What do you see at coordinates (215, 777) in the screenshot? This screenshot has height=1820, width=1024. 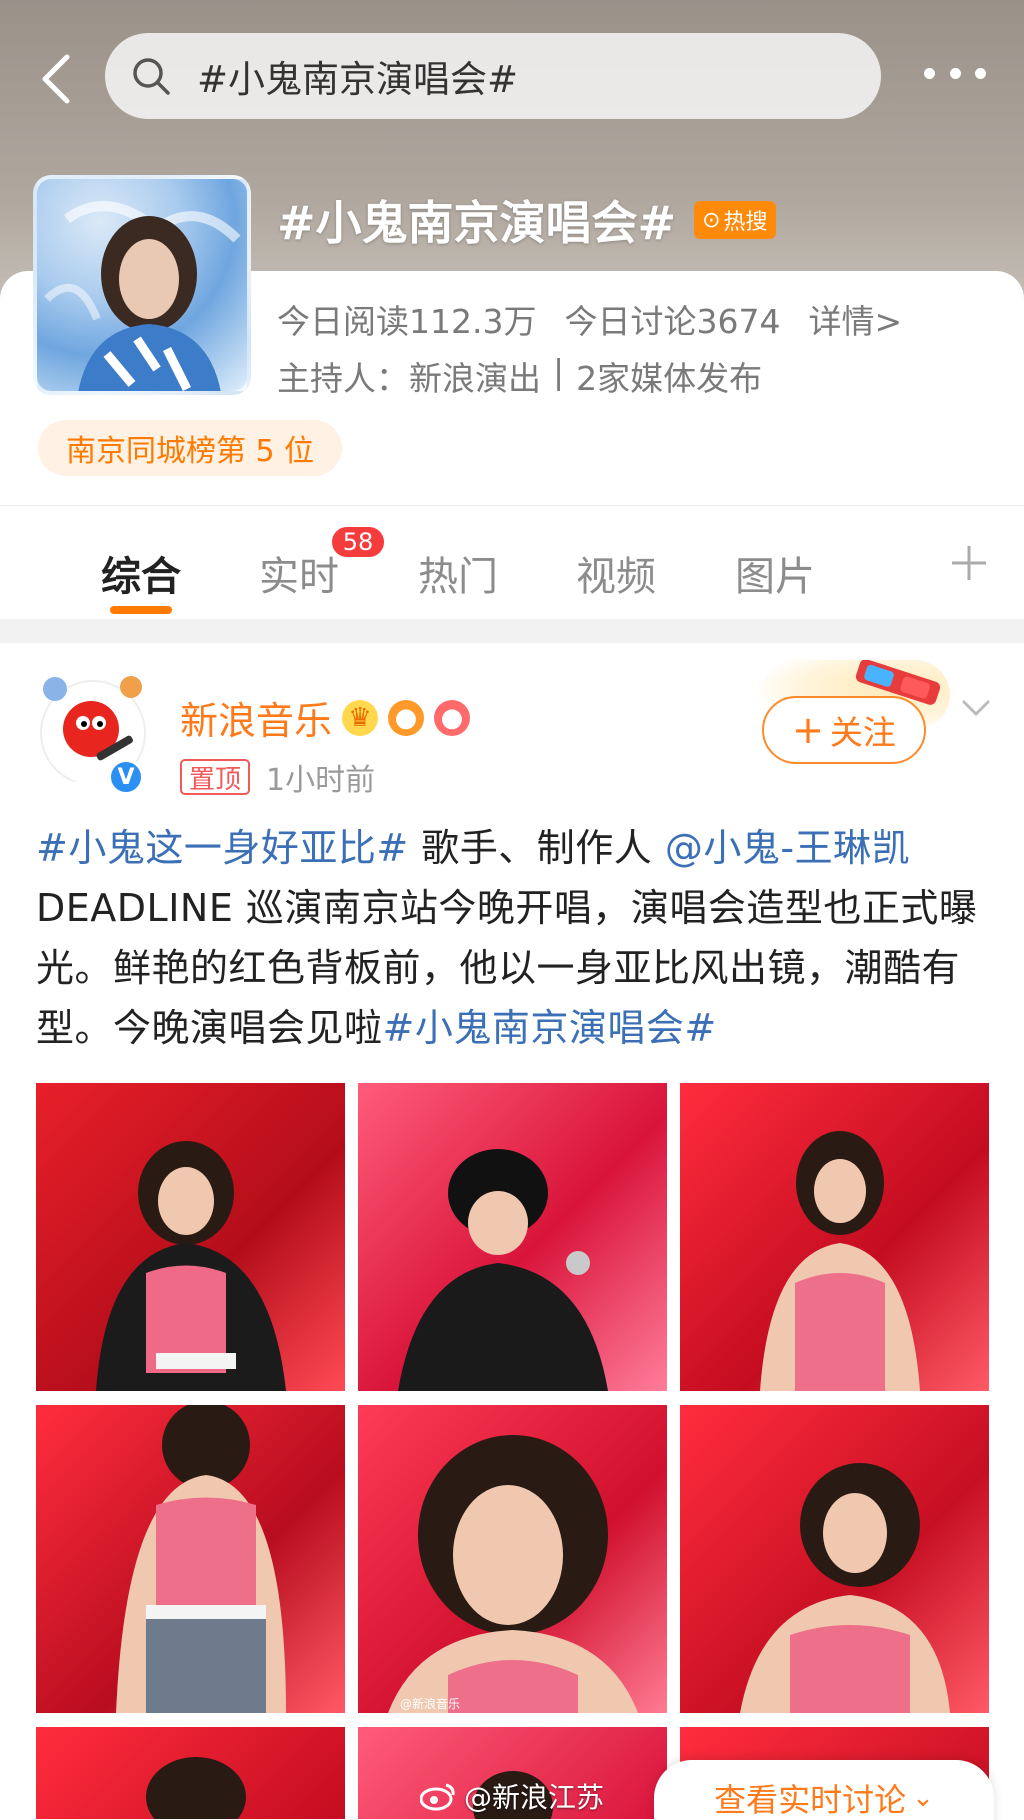 I see `pinned-label: 置顶` at bounding box center [215, 777].